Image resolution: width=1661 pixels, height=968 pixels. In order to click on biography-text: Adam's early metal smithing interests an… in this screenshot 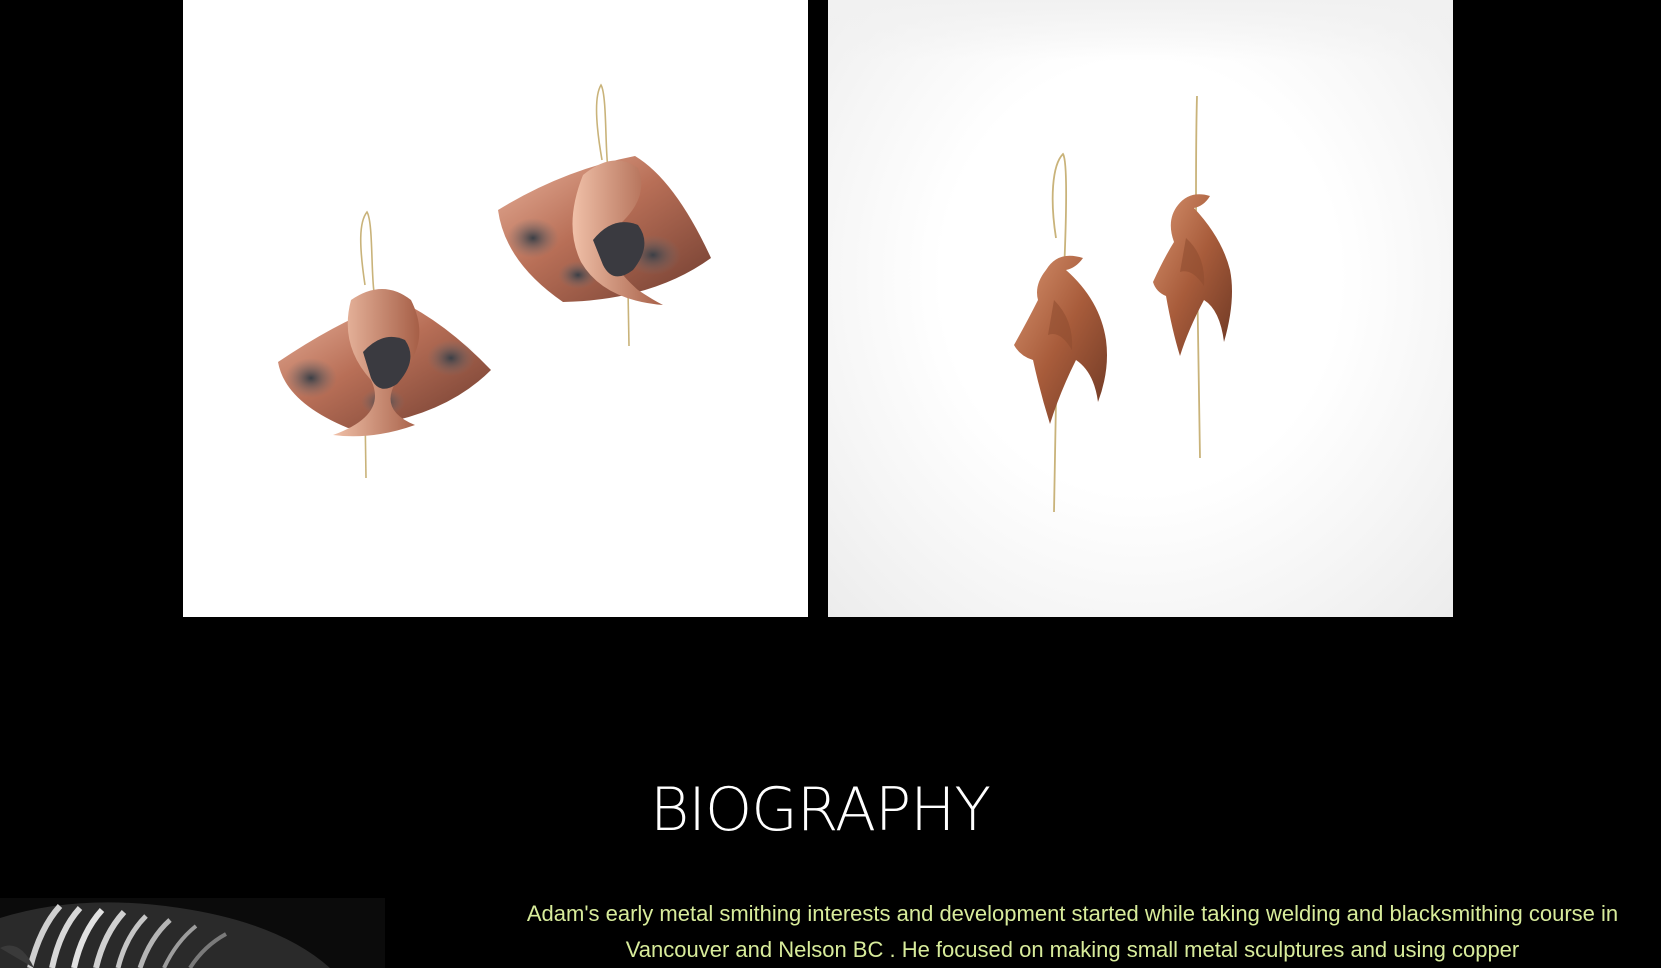, I will do `click(1072, 931)`.